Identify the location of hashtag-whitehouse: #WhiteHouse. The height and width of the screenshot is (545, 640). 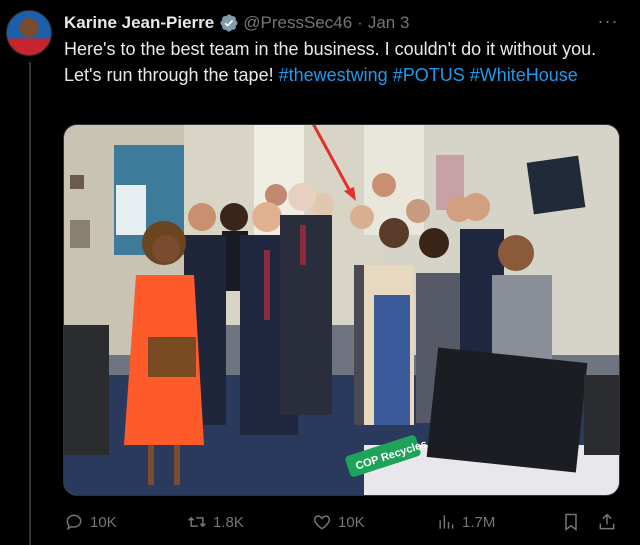
(524, 75).